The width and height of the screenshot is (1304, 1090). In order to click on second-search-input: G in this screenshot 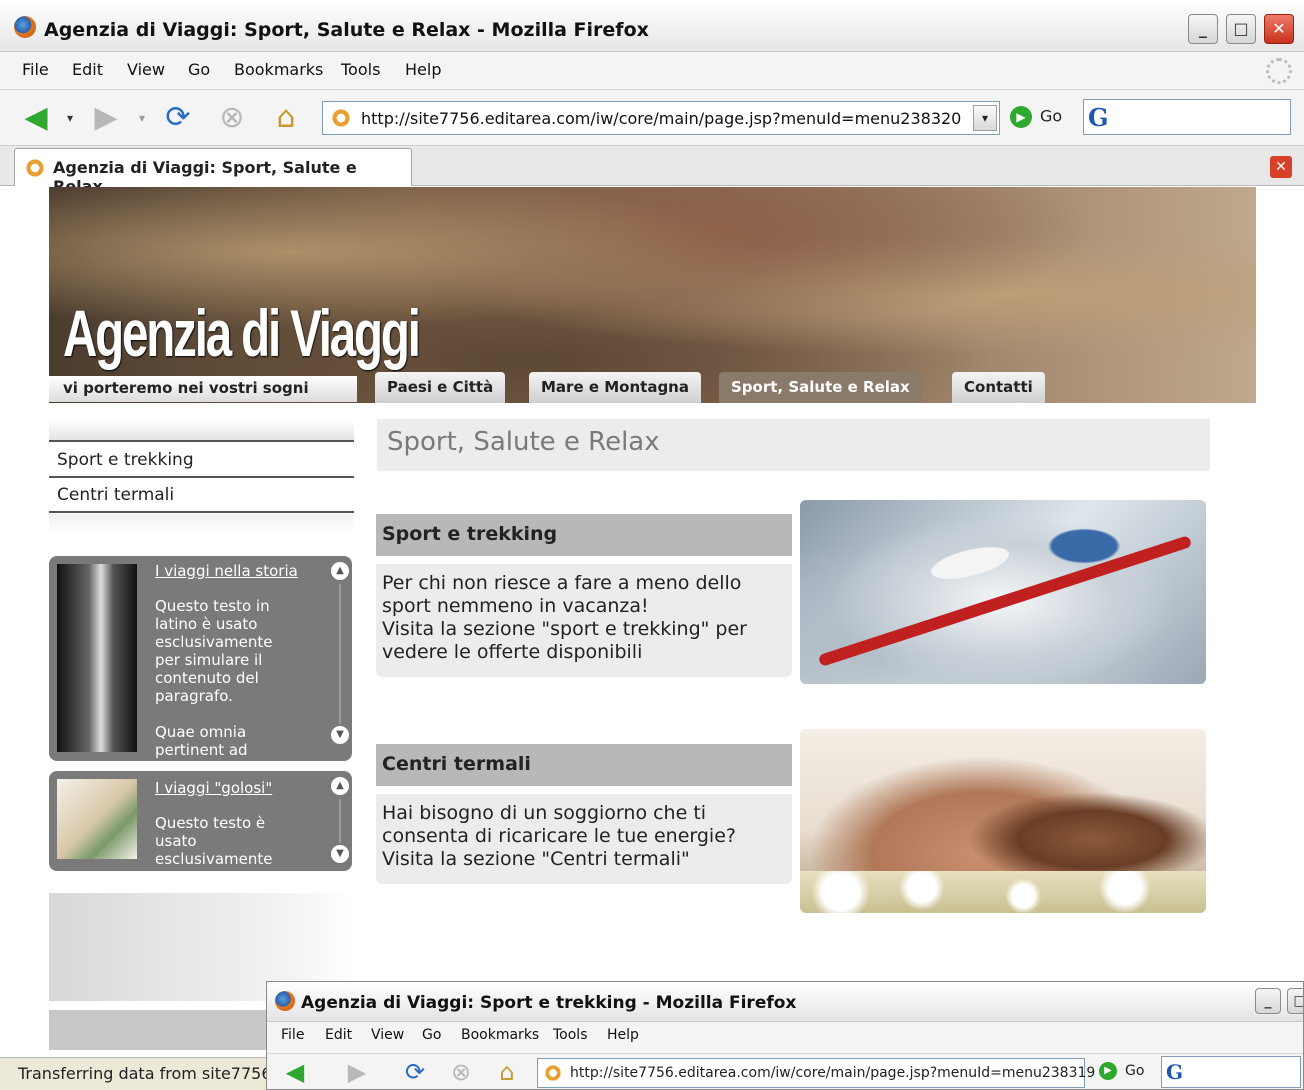, I will do `click(1231, 1072)`.